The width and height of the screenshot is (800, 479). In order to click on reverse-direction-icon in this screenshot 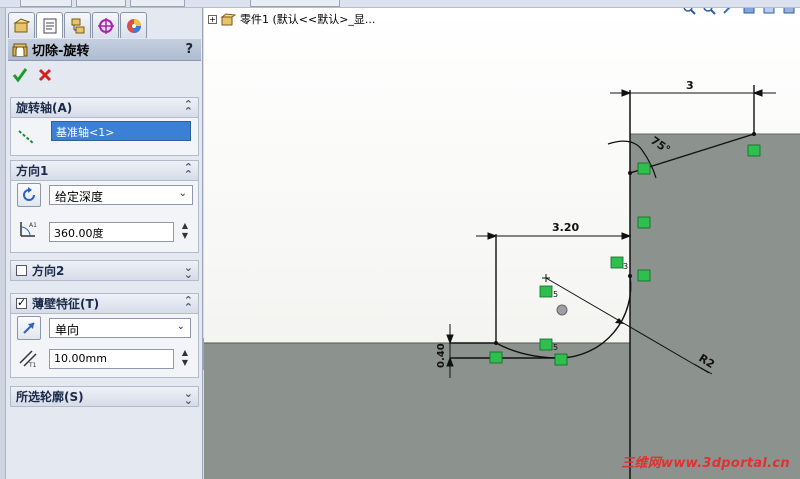, I will do `click(29, 194)`.